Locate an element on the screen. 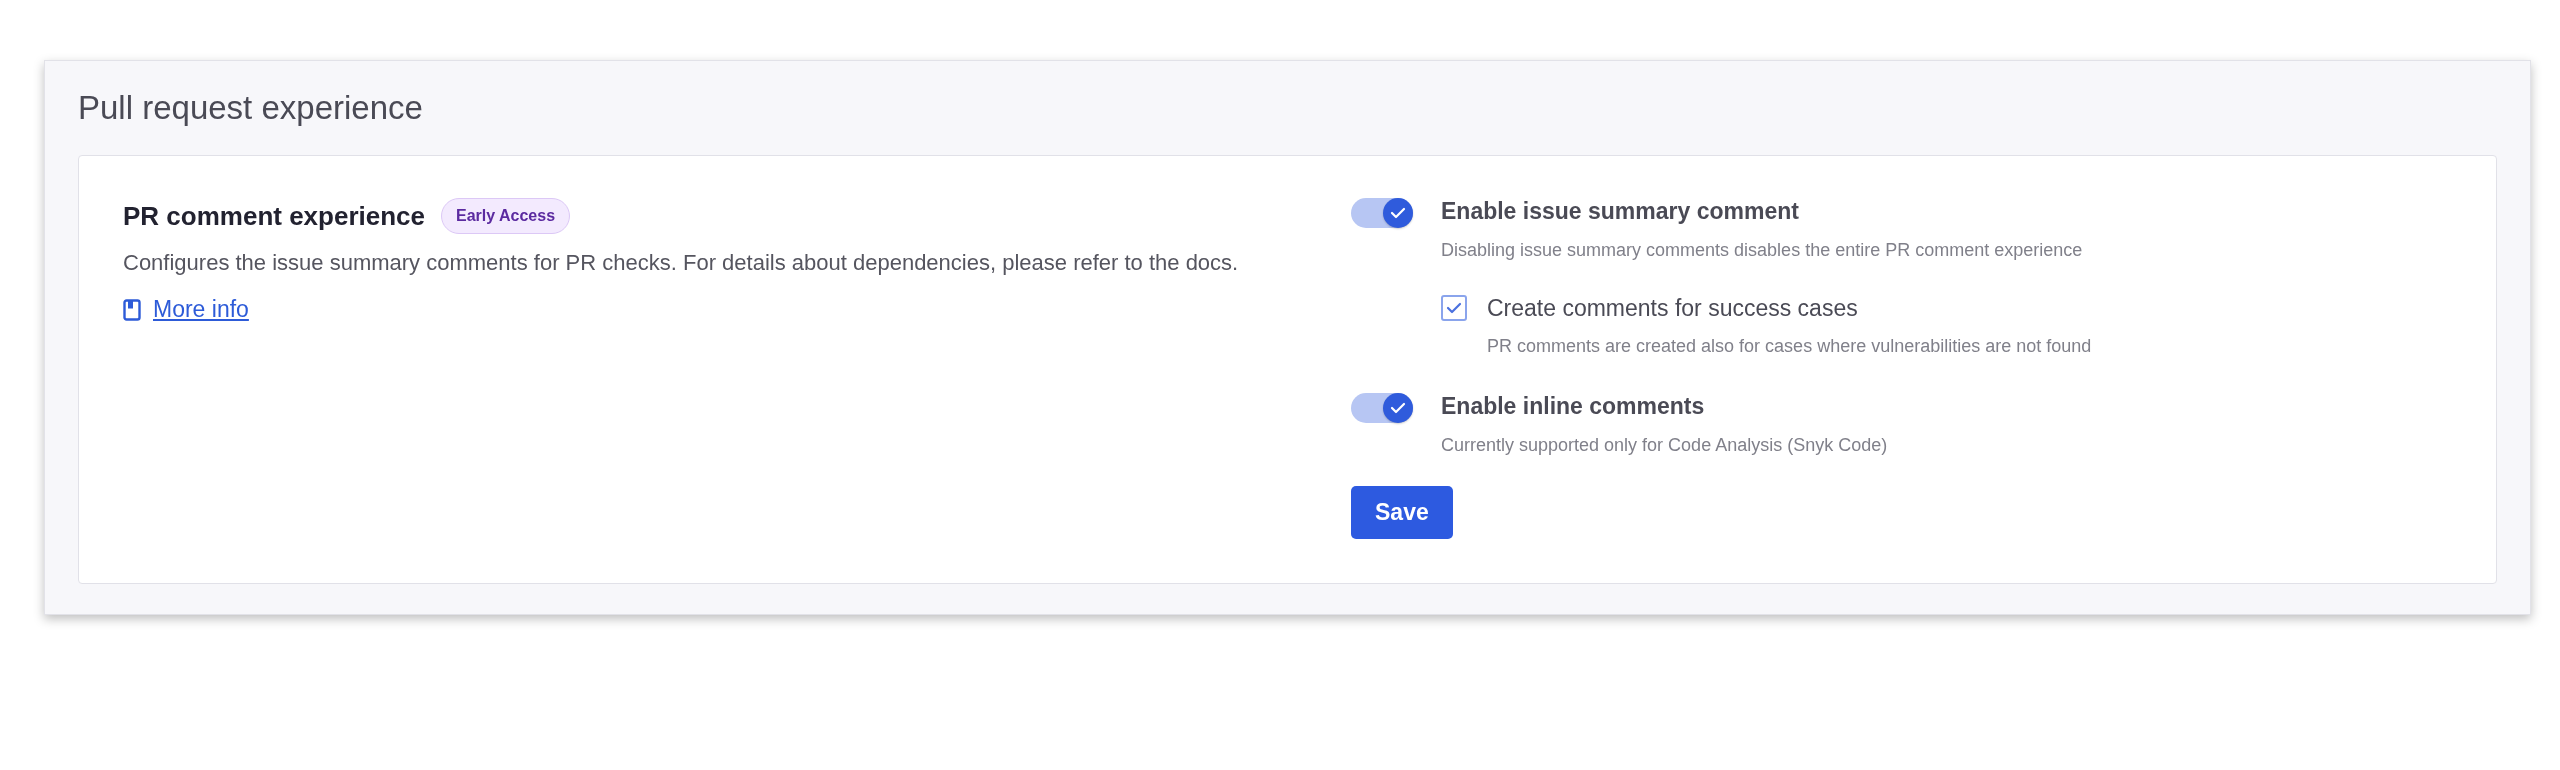 The width and height of the screenshot is (2560, 770). option-help-text: PR comments are created also for cases where vulnerabilities are not found is located at coordinates (1790, 346).